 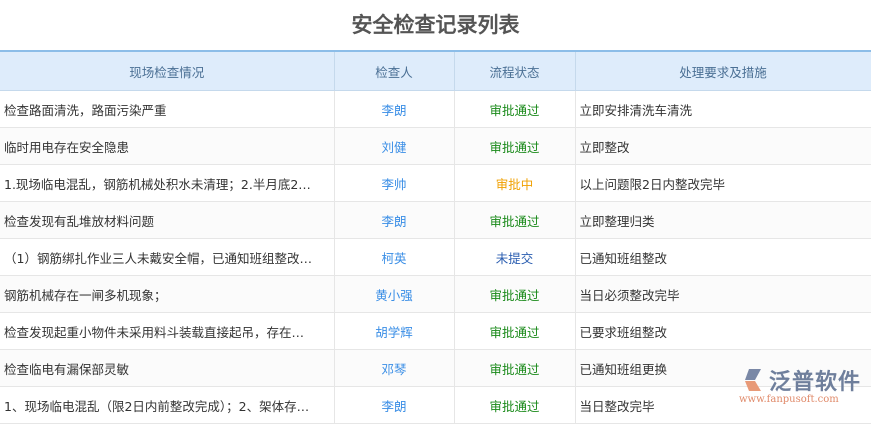 I want to click on table-header: 现场检查情况 检查人 流程状态 处理要求及措施, so click(x=435, y=70).